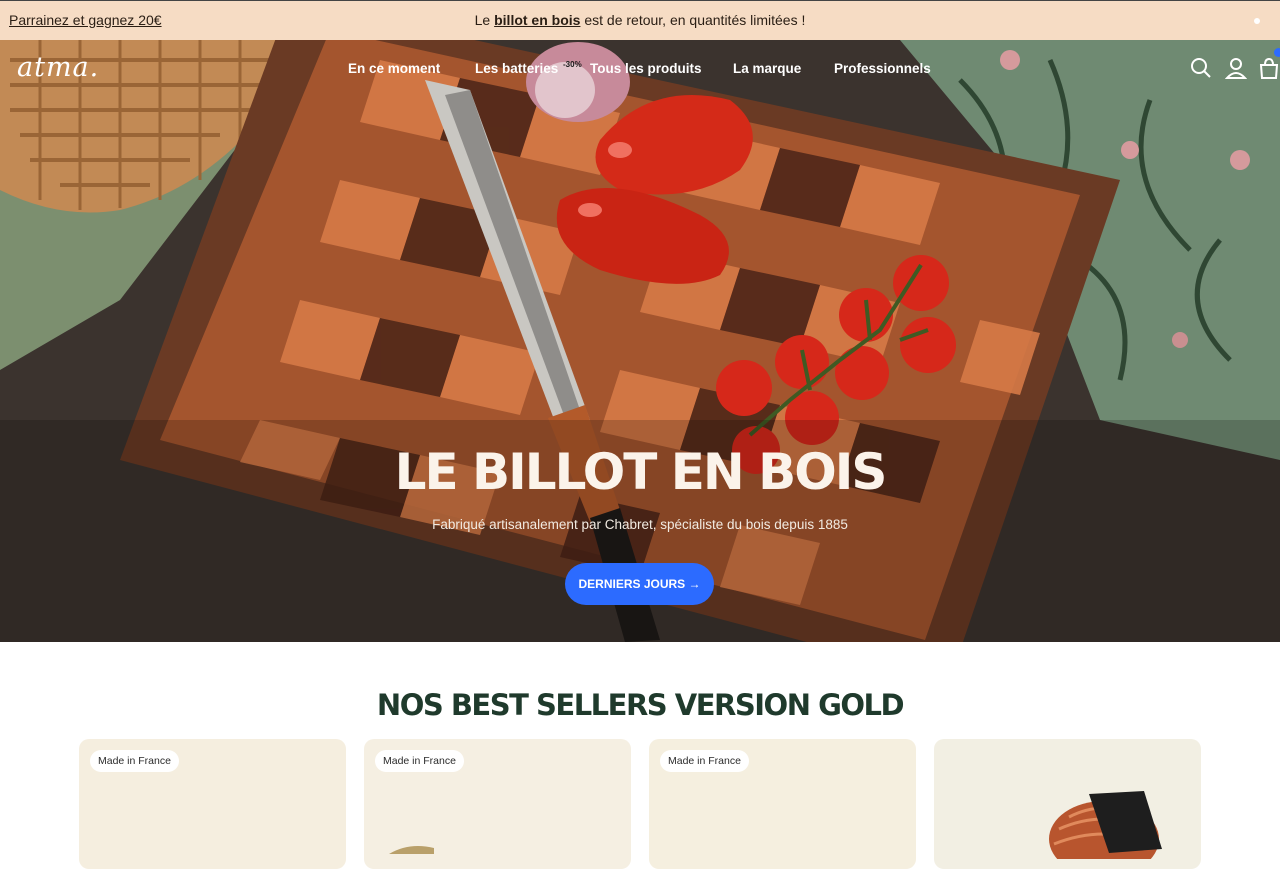 The image size is (1280, 869). I want to click on discount-badge: -30%, so click(572, 64).